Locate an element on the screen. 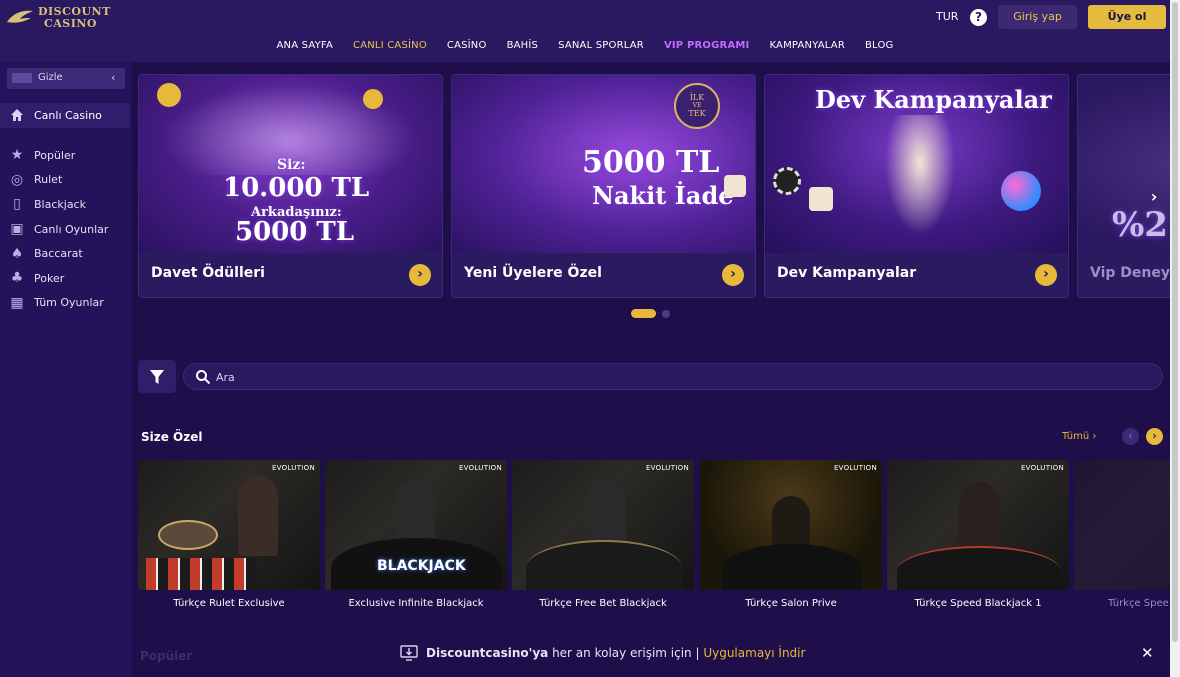 This screenshot has width=1180, height=677. nav-blog: BLOG is located at coordinates (879, 45).